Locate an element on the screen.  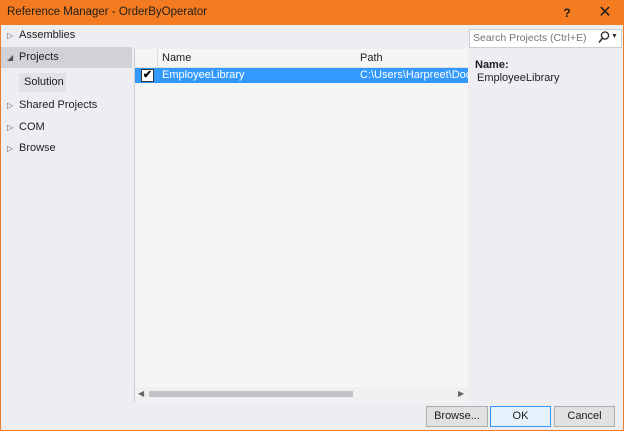
nav-item-projects: ◢ Projects is located at coordinates (66, 57).